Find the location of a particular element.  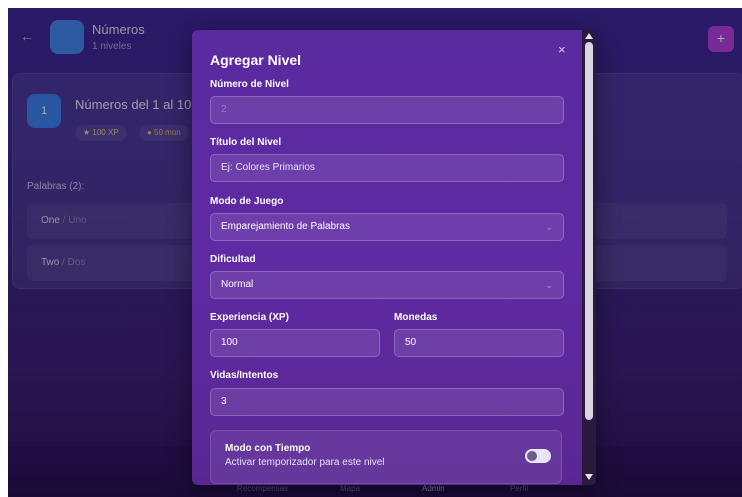

xp-label: Experiencia (XP) is located at coordinates (249, 317).